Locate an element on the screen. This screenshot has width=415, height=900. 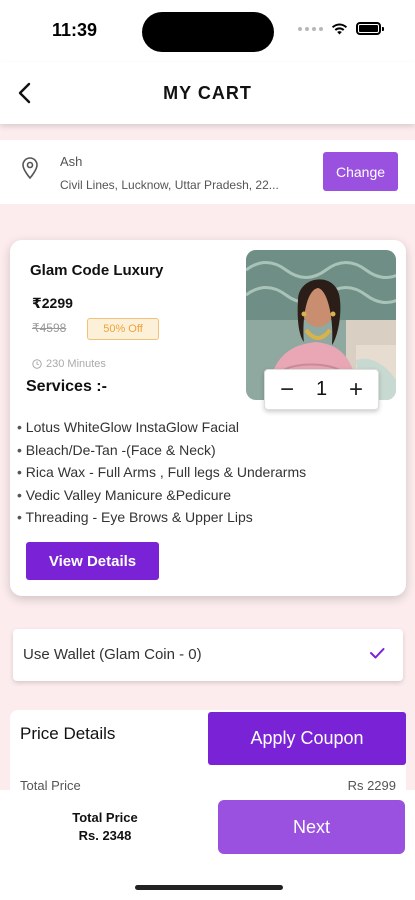
change-address-button: Change is located at coordinates (360, 171).